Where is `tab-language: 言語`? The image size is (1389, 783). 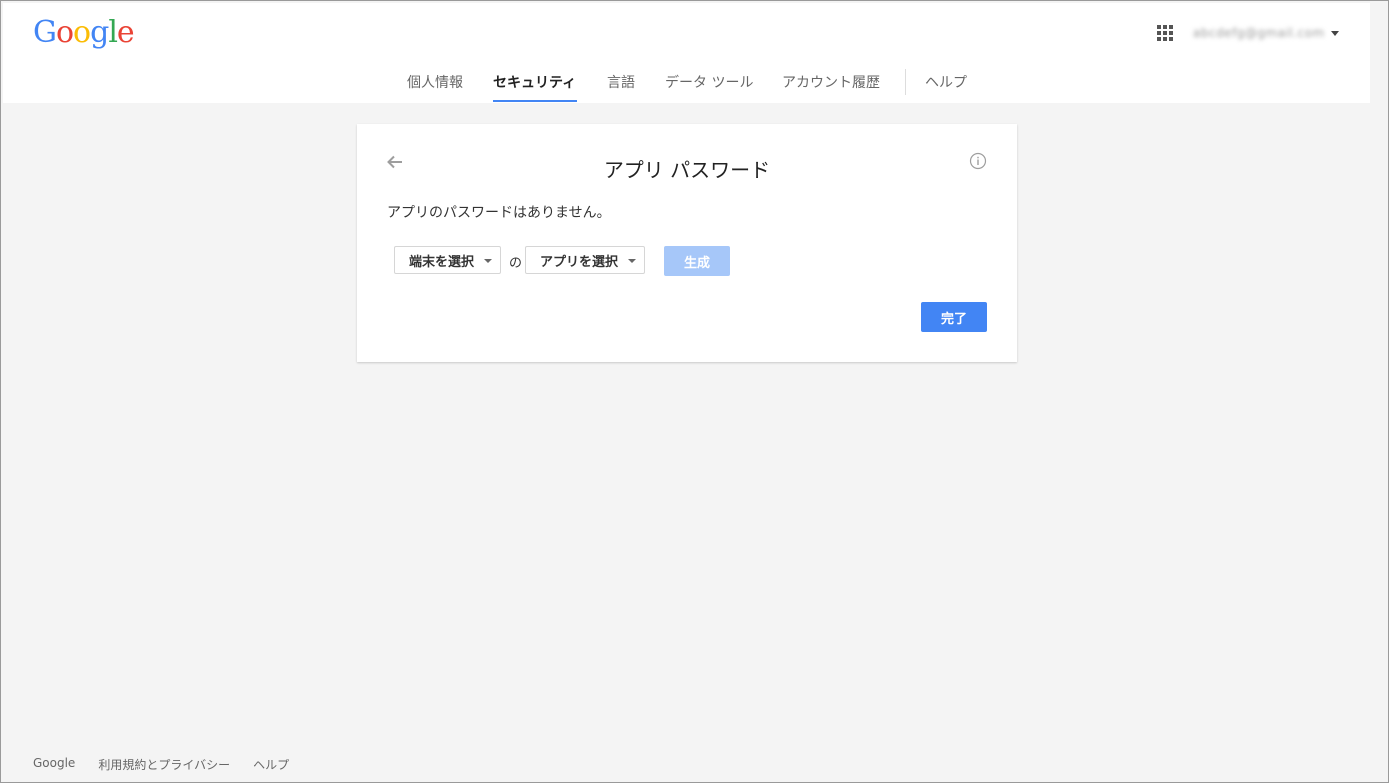
tab-language: 言語 is located at coordinates (621, 82).